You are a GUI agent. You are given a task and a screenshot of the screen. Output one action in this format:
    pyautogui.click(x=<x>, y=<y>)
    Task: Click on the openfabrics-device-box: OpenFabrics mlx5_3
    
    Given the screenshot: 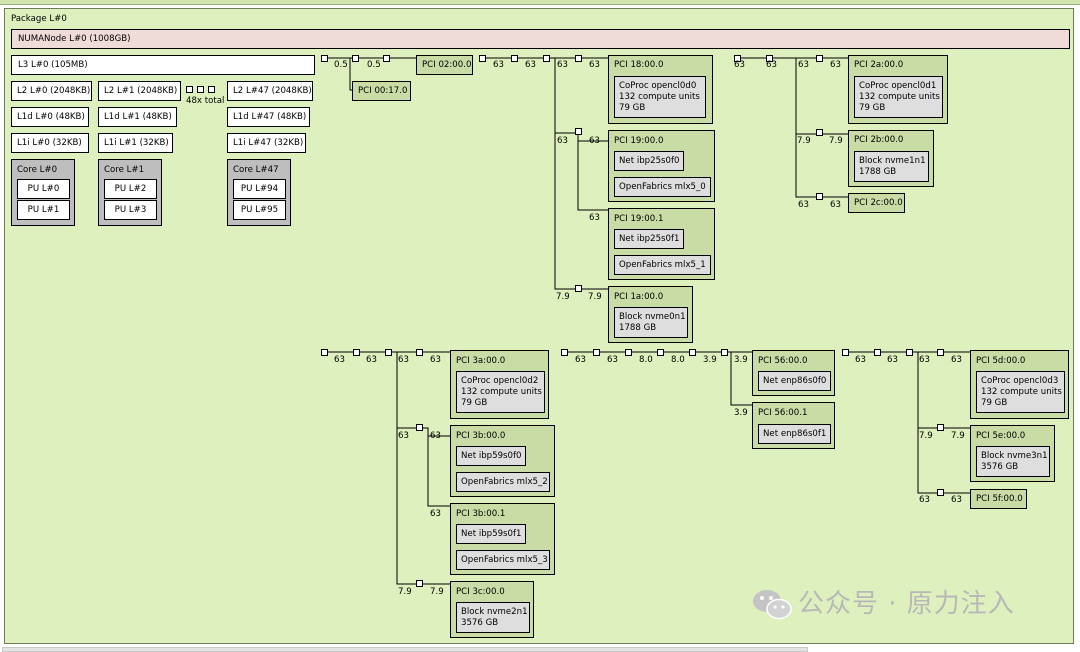 What is the action you would take?
    pyautogui.click(x=503, y=560)
    